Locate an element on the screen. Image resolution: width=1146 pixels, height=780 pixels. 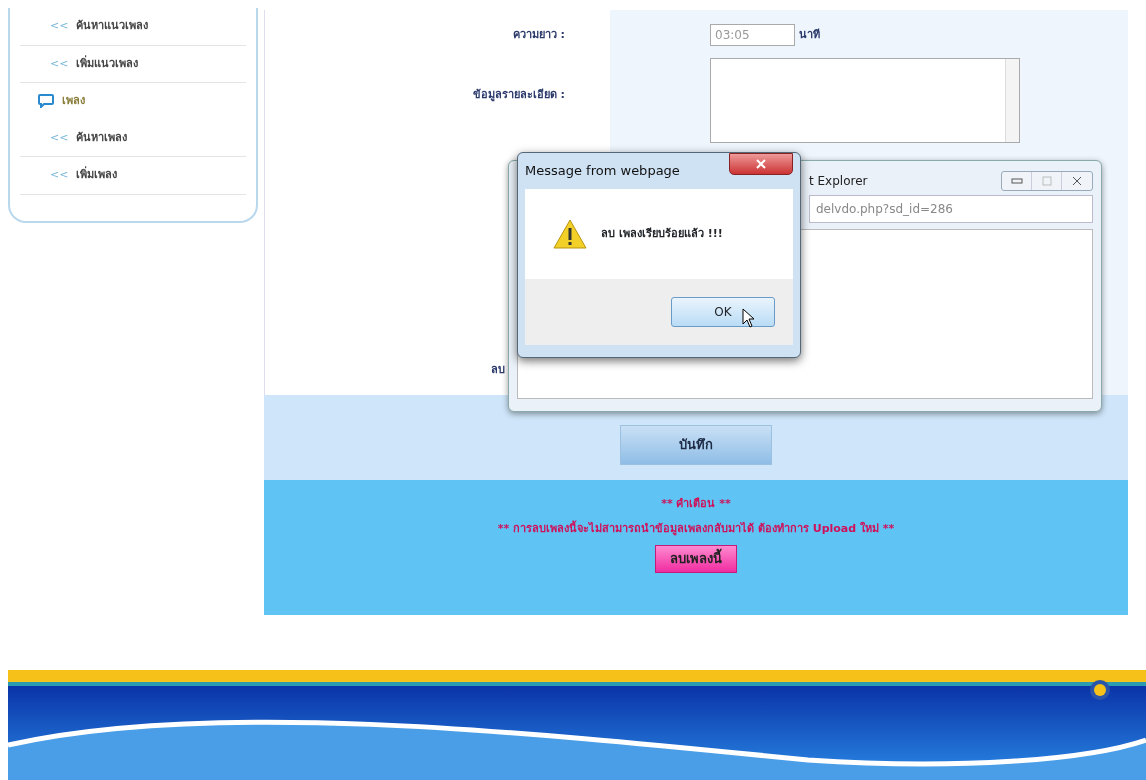
save-button: บันทึก is located at coordinates (696, 445).